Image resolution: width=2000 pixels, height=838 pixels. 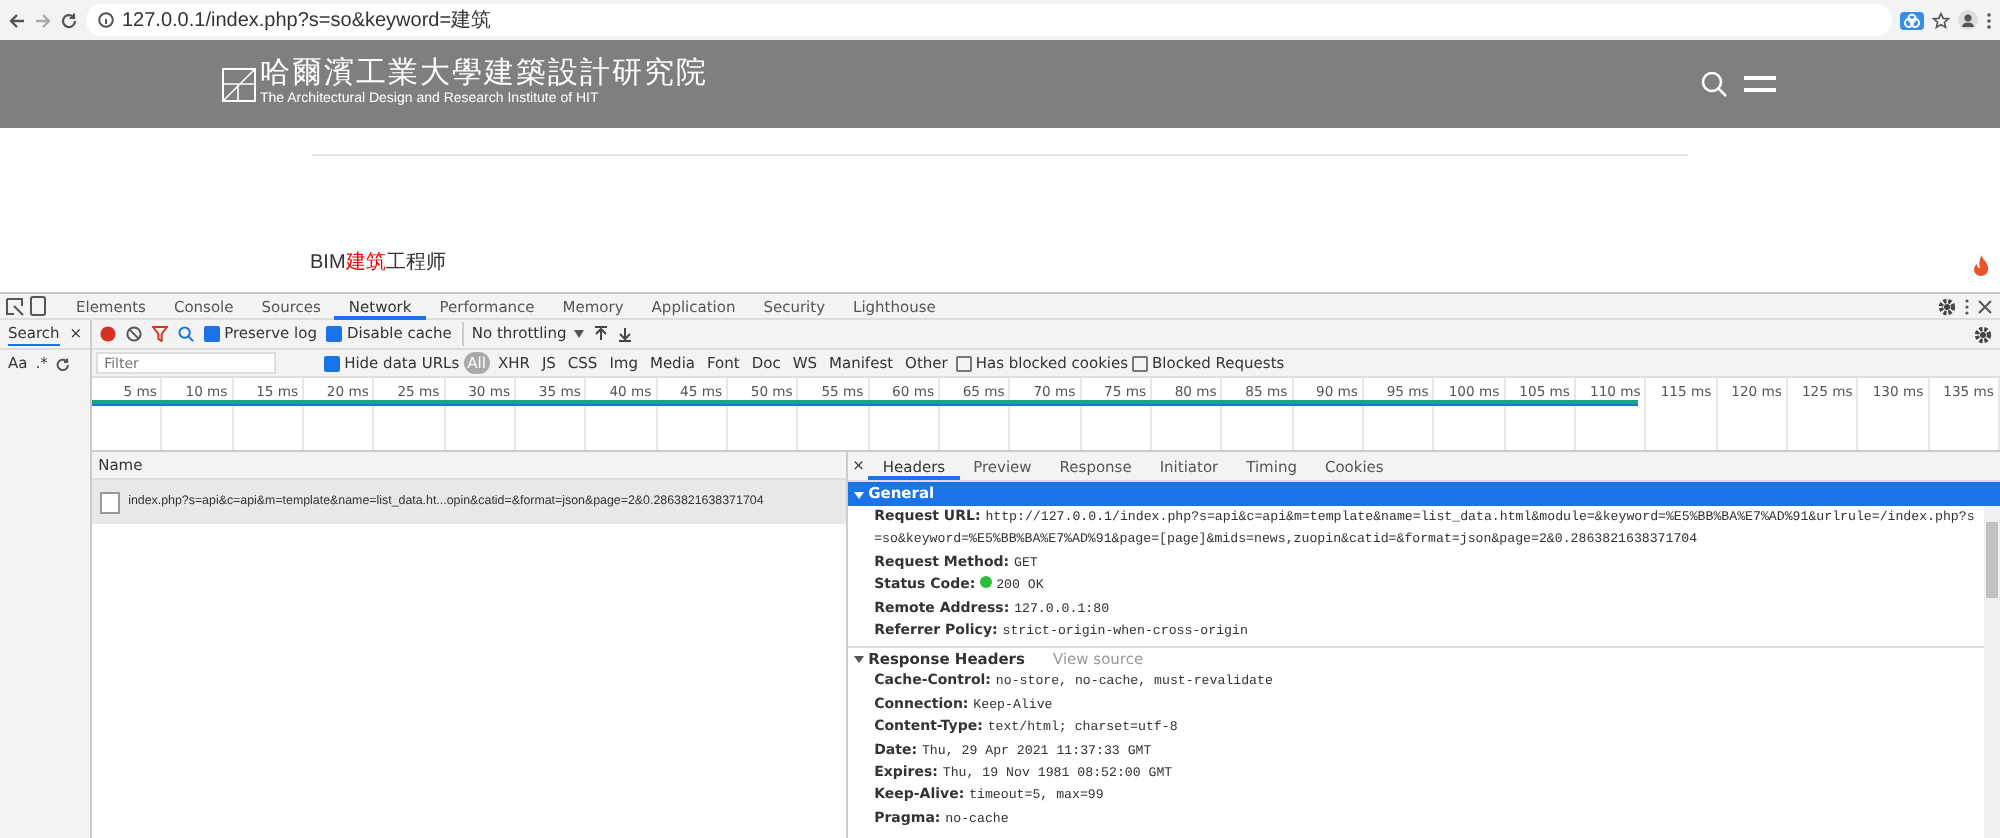 I want to click on url-text: 127.0.0.1/index.php?s=so&keyword=建筑, so click(x=307, y=21).